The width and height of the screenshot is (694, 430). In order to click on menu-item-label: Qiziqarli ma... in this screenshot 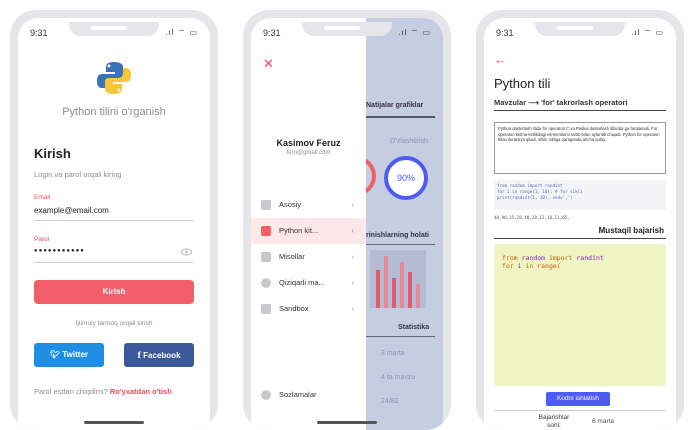, I will do `click(302, 282)`.